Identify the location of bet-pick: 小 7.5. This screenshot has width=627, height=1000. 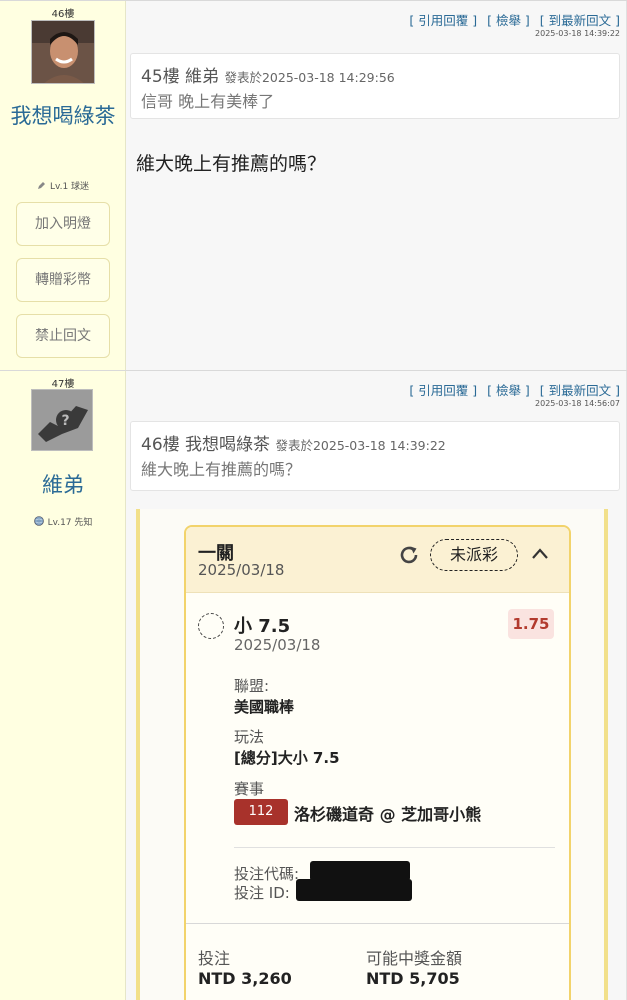
(262, 626).